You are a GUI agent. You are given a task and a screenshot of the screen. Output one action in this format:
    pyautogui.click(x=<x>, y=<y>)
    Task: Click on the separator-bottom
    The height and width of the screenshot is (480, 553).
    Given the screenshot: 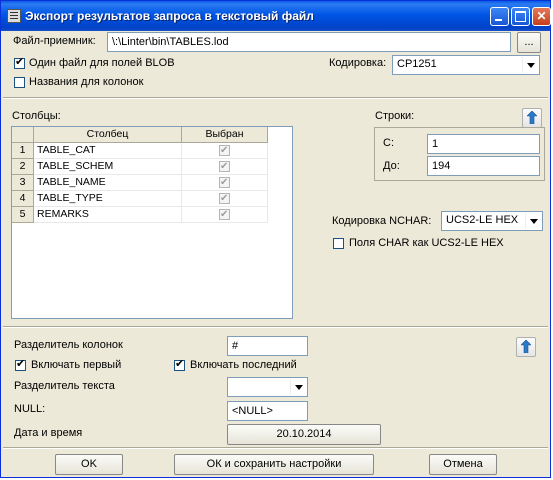 What is the action you would take?
    pyautogui.click(x=275, y=448)
    